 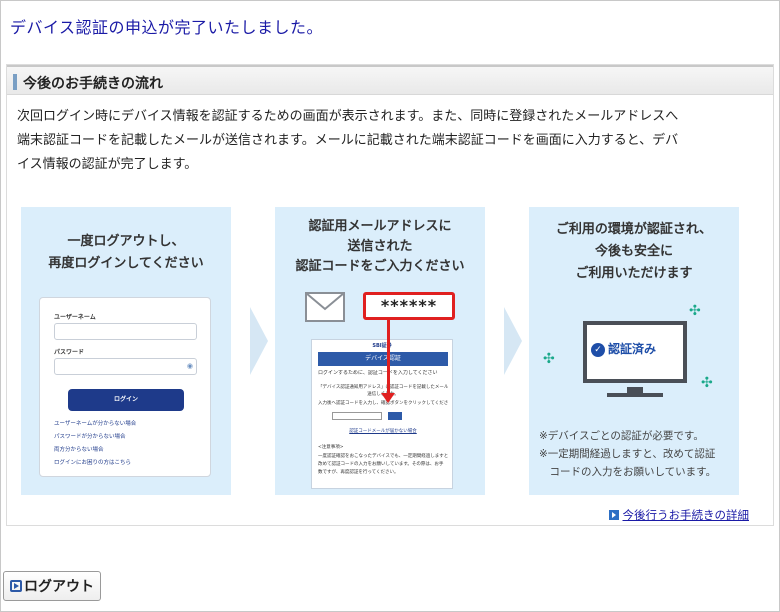 What do you see at coordinates (189, 366) in the screenshot?
I see `eye-icon: ◉` at bounding box center [189, 366].